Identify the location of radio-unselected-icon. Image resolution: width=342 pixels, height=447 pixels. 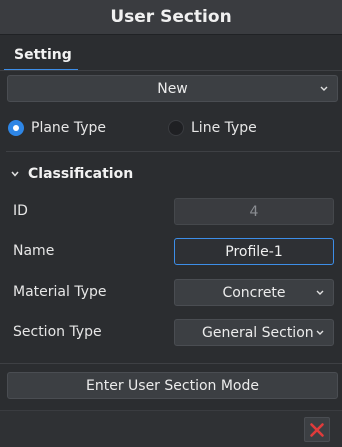
(176, 128).